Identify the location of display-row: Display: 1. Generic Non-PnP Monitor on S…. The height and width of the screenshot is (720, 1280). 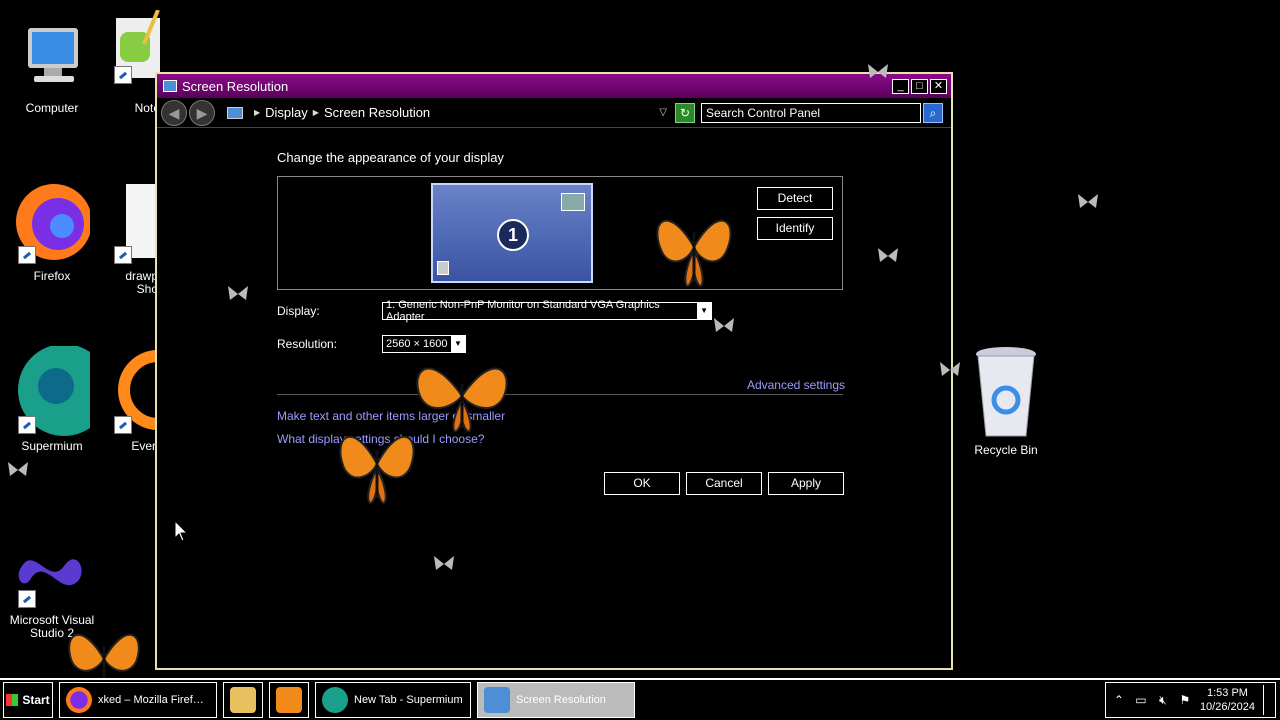
(494, 311).